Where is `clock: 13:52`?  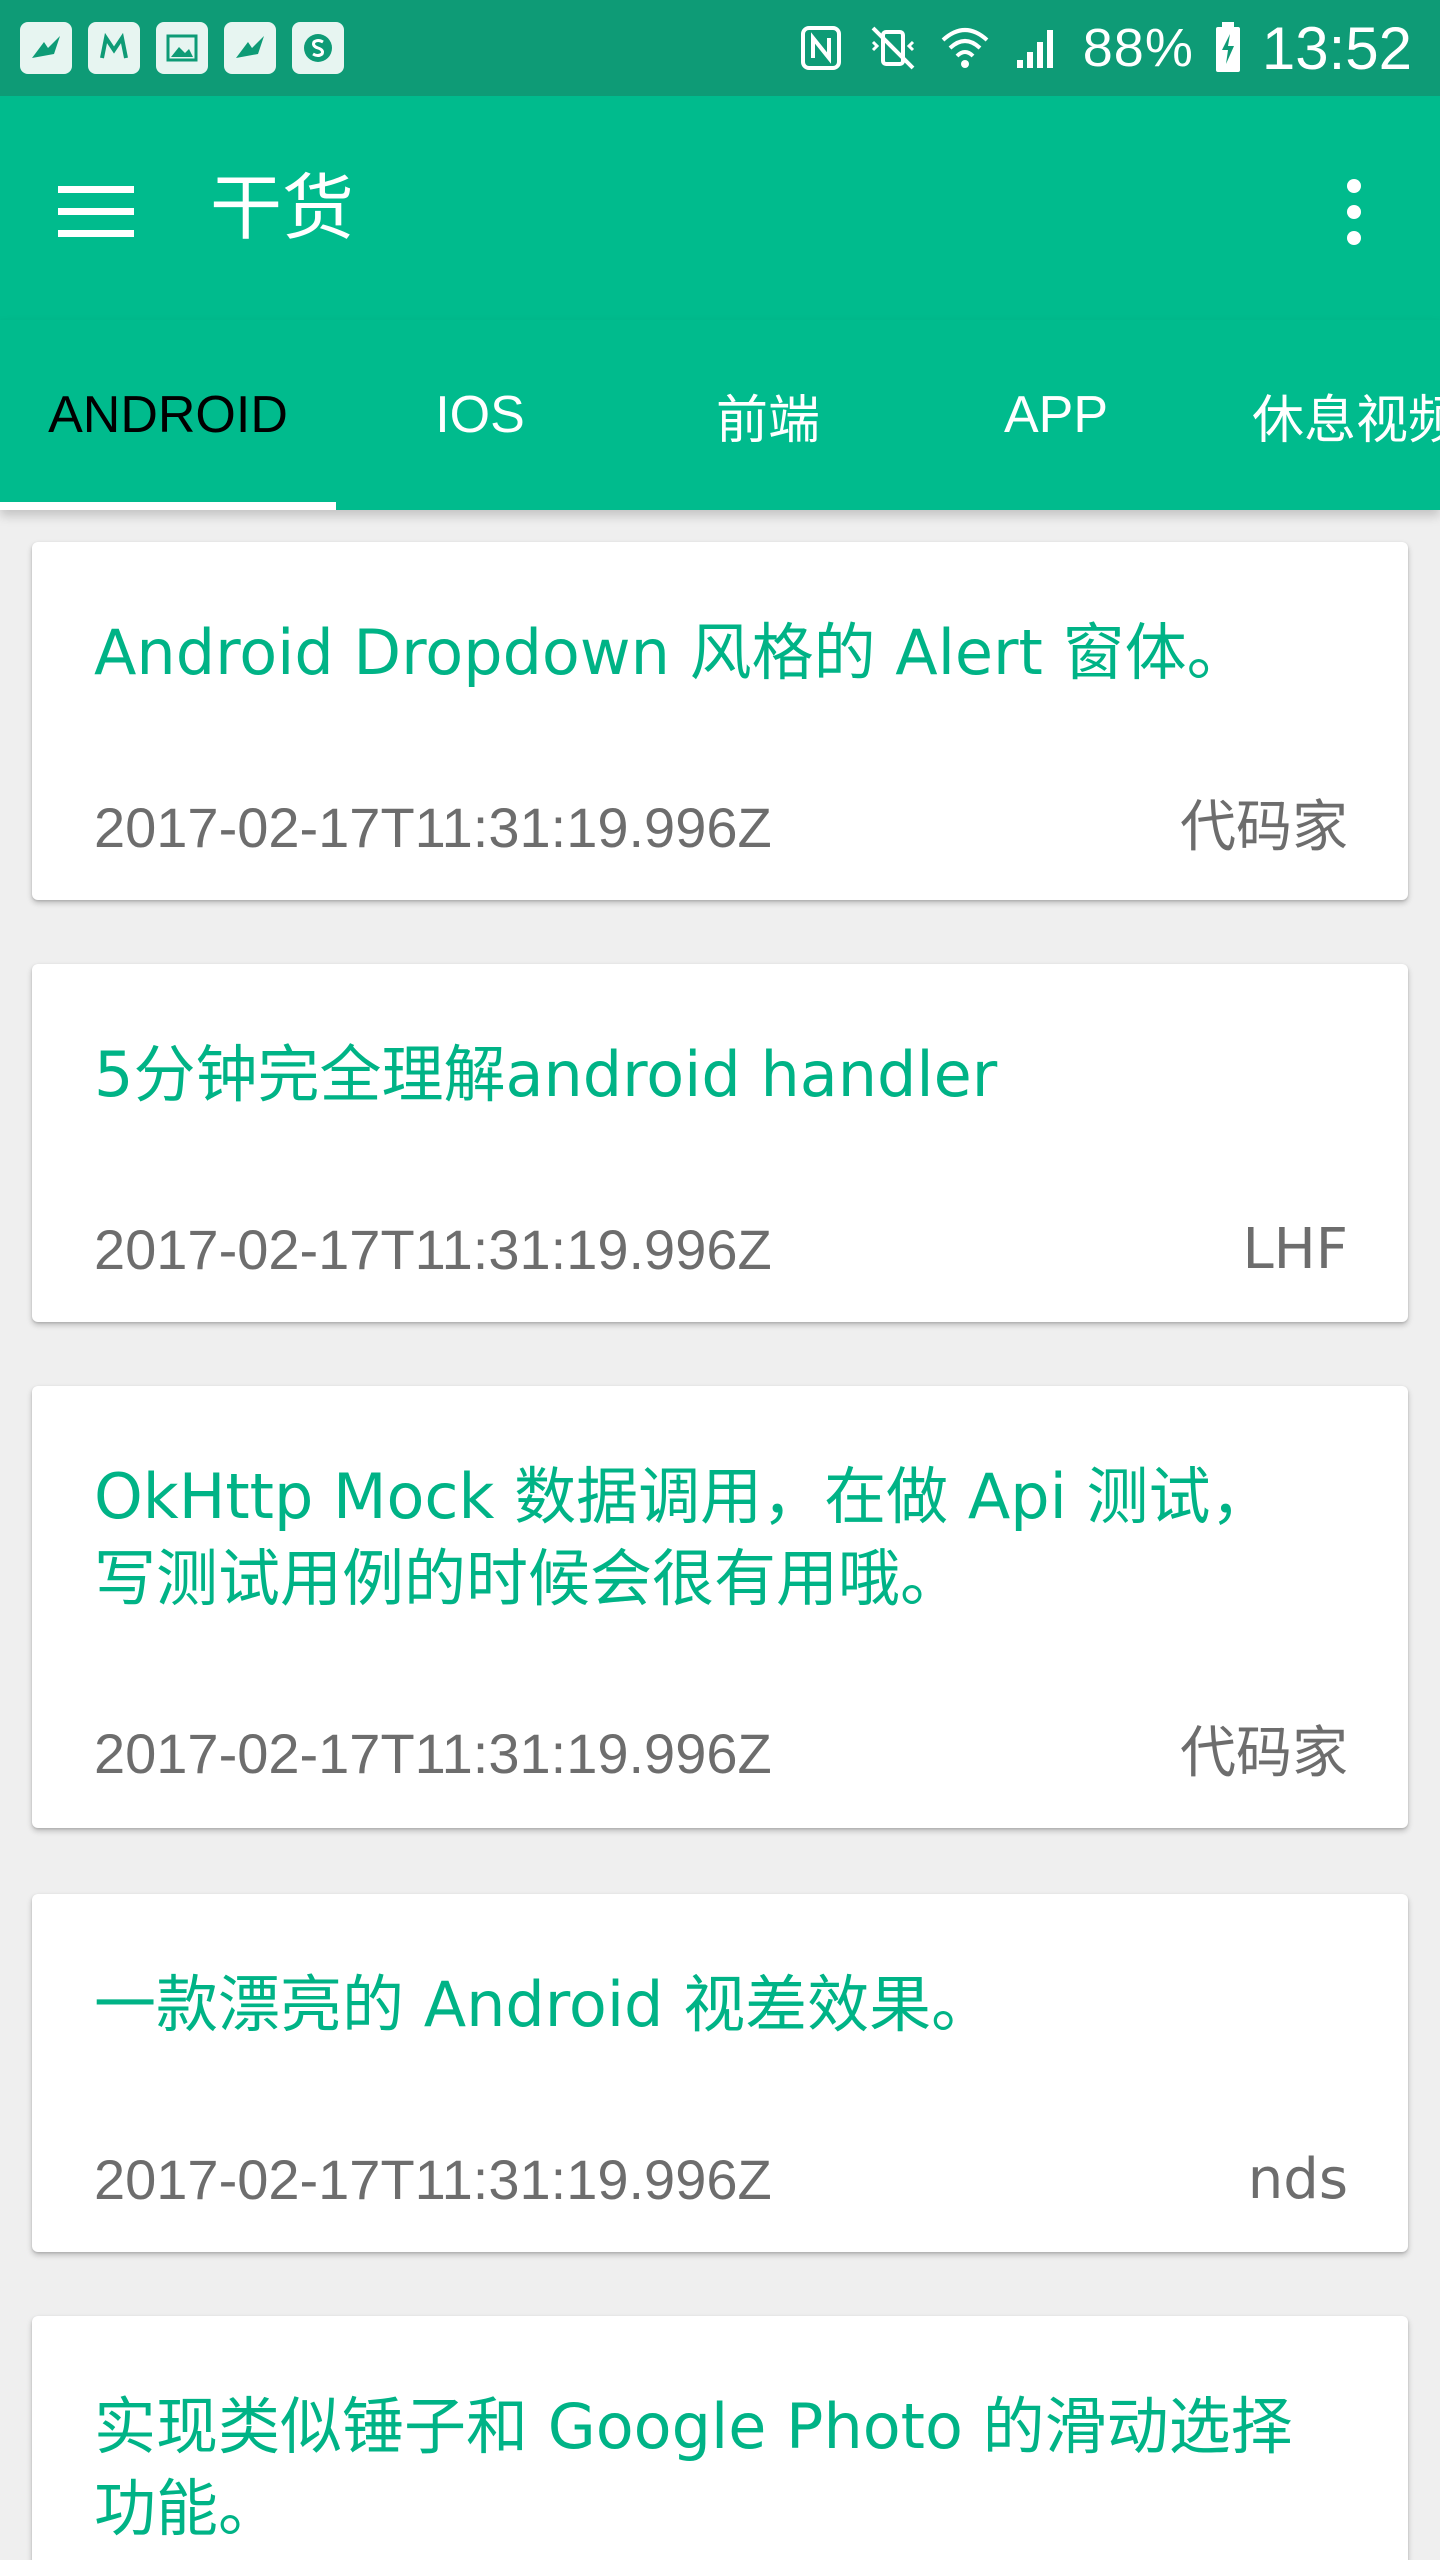 clock: 13:52 is located at coordinates (1336, 48).